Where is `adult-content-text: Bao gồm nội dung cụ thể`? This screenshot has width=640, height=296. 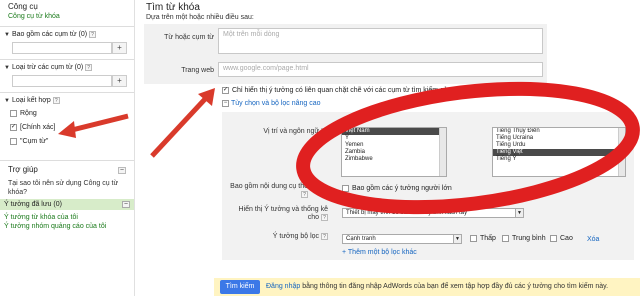
adult-content-text: Bao gồm nội dung cụ thể is located at coordinates (269, 186).